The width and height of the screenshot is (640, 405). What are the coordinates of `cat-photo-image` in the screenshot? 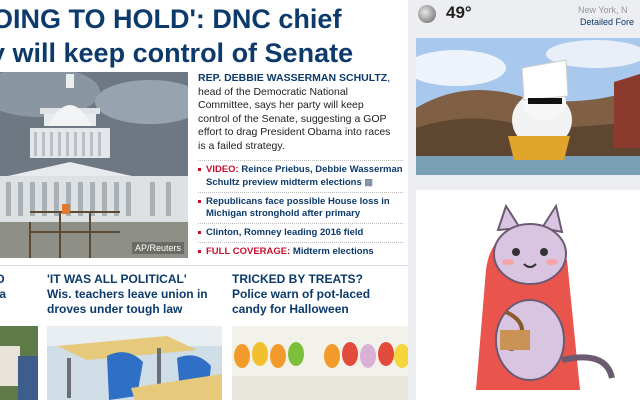 It's located at (528, 106).